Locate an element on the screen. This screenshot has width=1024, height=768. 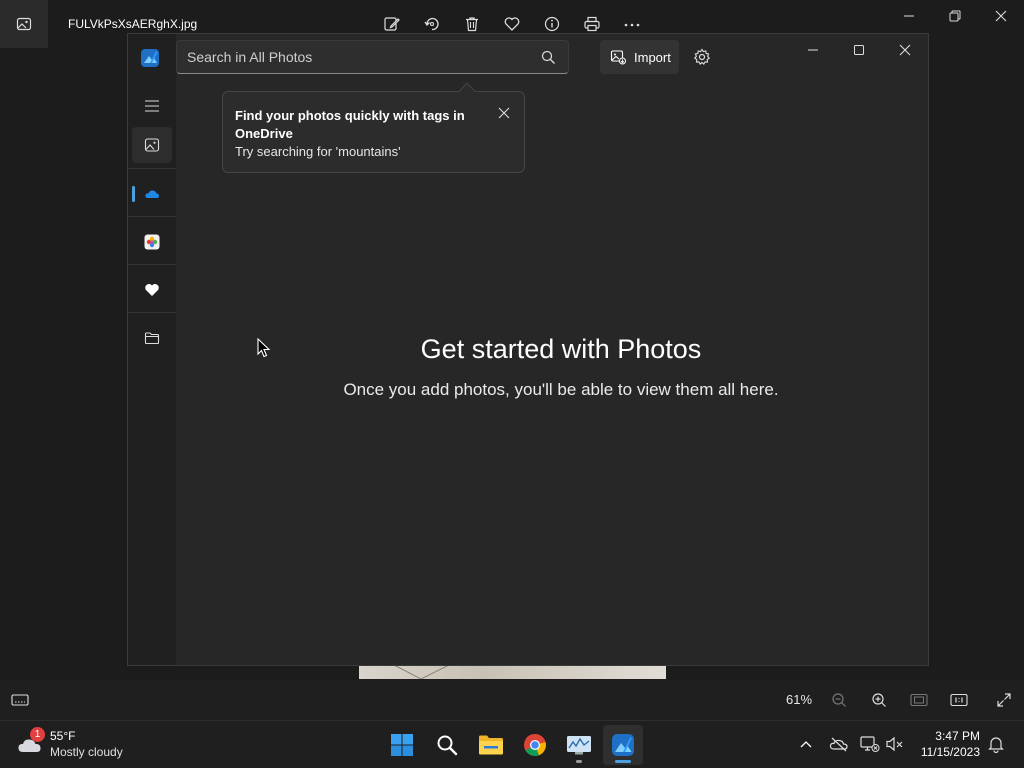
import-label: Import is located at coordinates (652, 57).